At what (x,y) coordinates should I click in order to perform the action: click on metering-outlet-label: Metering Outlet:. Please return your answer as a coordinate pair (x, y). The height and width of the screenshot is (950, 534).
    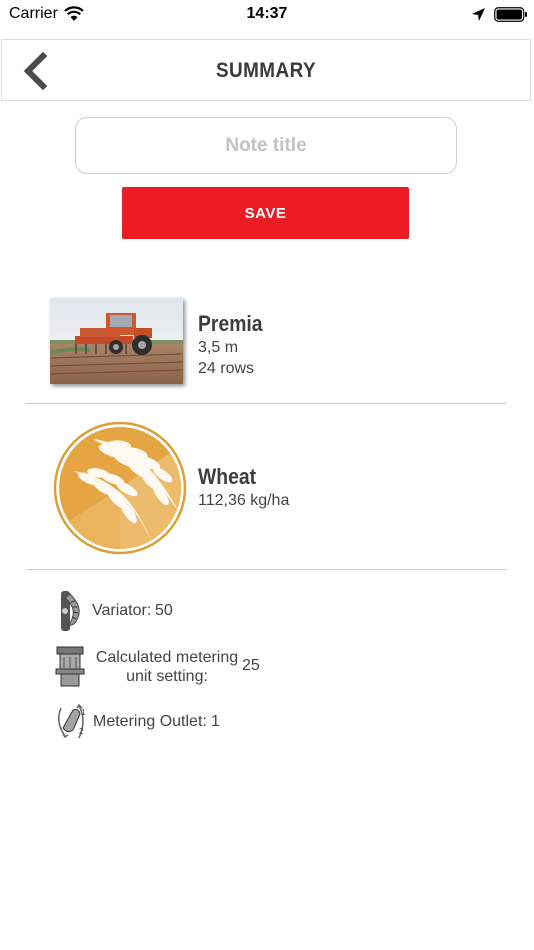
    Looking at the image, I should click on (150, 721).